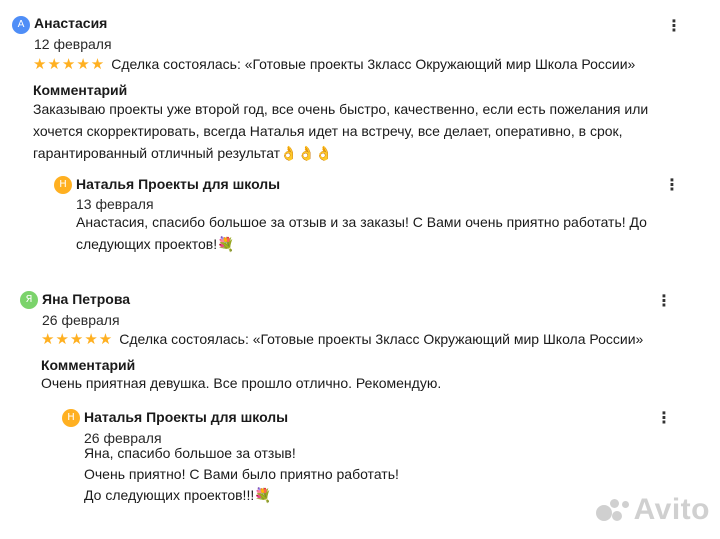  What do you see at coordinates (155, 244) in the screenshot?
I see `reply-line: следующих проектов!💐` at bounding box center [155, 244].